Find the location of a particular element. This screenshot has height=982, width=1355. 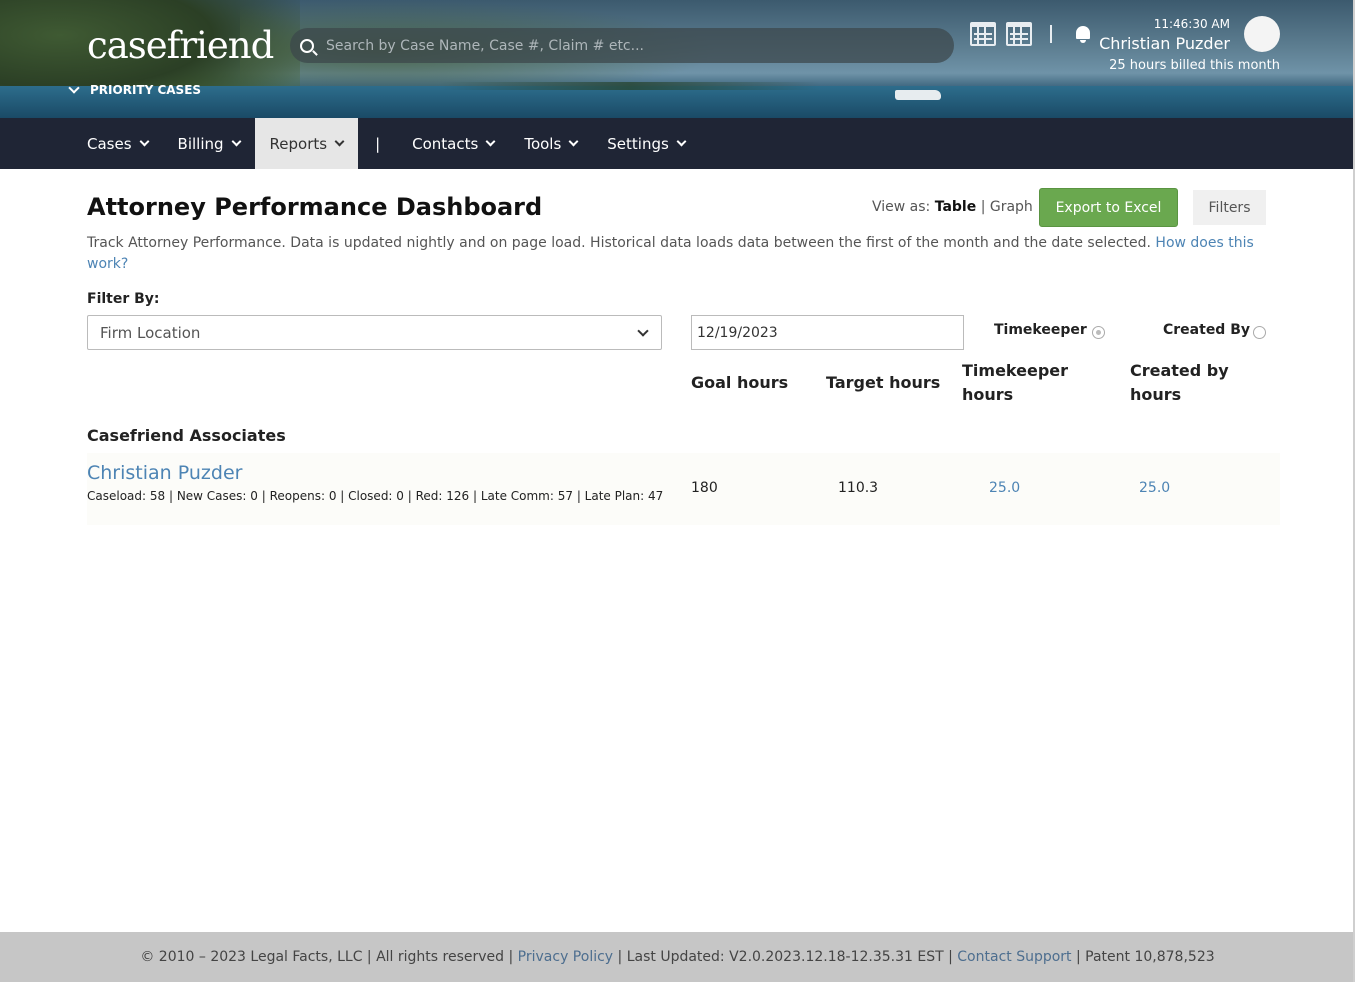

nav-cases: Cases is located at coordinates (117, 143).